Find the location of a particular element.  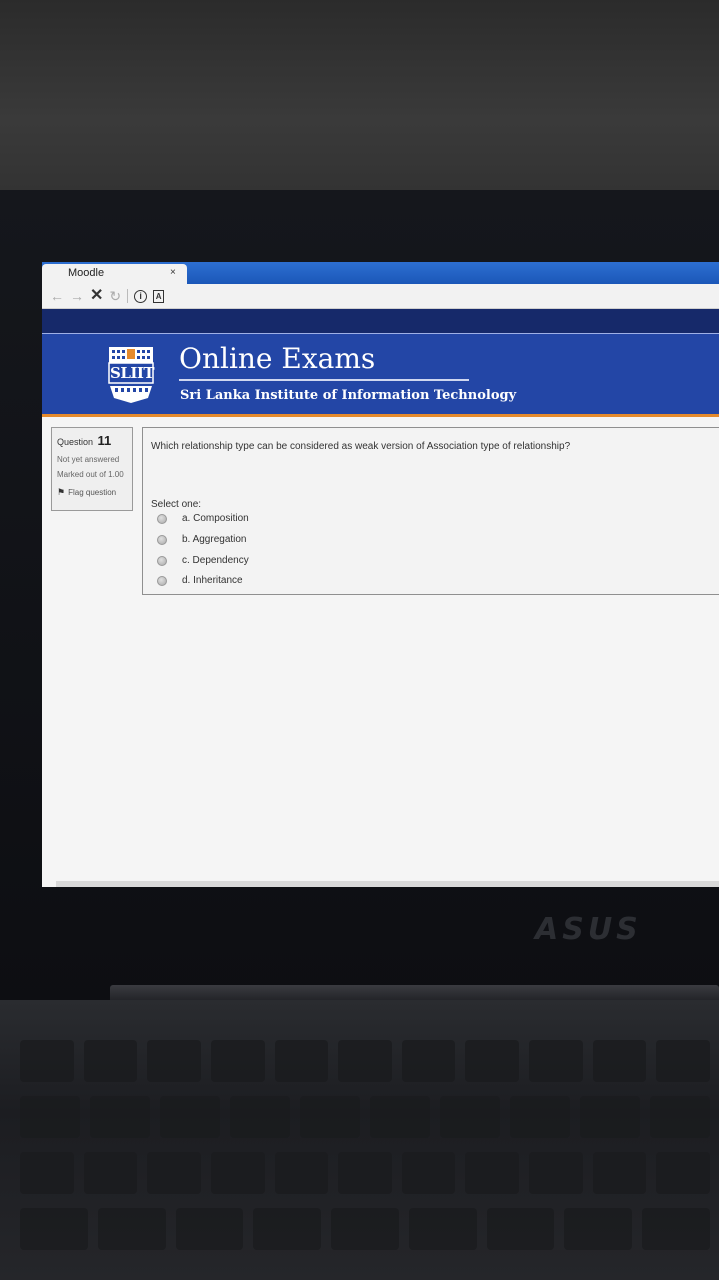

browser-tab: Moodle × is located at coordinates (114, 274).